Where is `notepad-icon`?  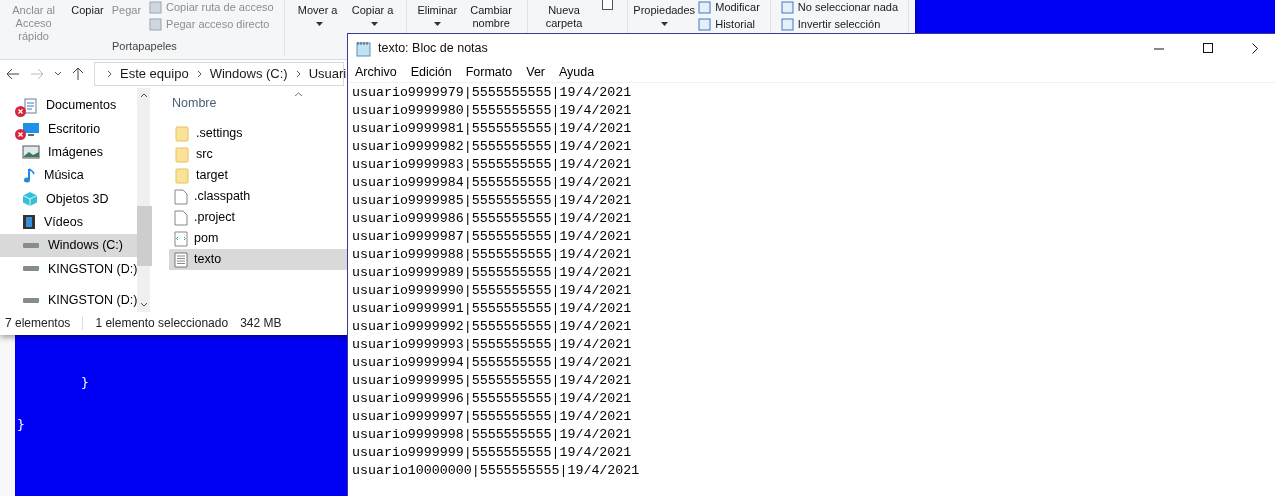 notepad-icon is located at coordinates (363, 48).